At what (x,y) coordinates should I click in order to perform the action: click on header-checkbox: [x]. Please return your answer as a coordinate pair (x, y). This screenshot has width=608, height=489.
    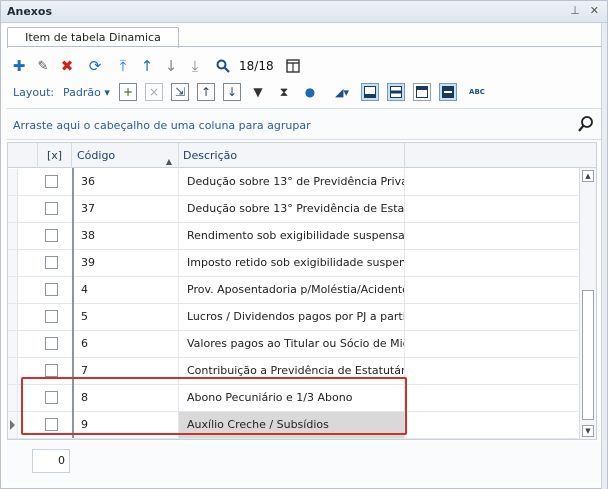
    Looking at the image, I should click on (55, 155).